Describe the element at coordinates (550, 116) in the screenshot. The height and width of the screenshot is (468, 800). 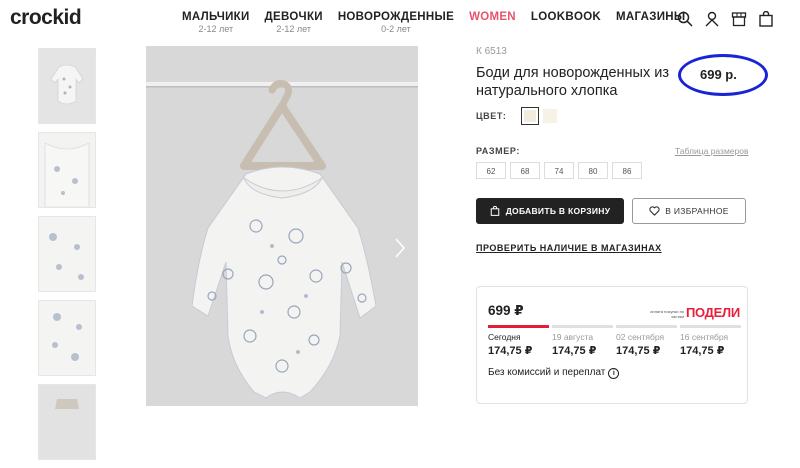
I see `color-swatch` at that location.